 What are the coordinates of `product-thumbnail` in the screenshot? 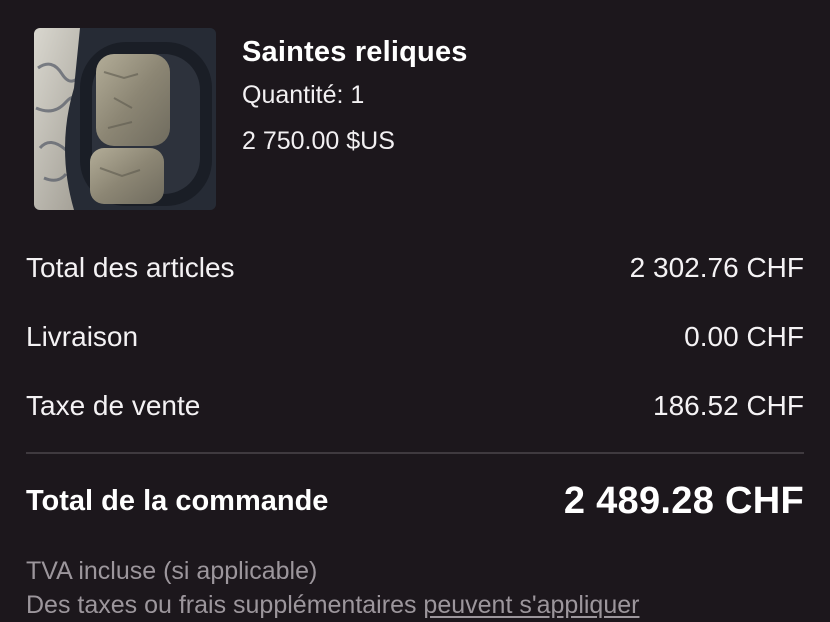 It's located at (125, 119).